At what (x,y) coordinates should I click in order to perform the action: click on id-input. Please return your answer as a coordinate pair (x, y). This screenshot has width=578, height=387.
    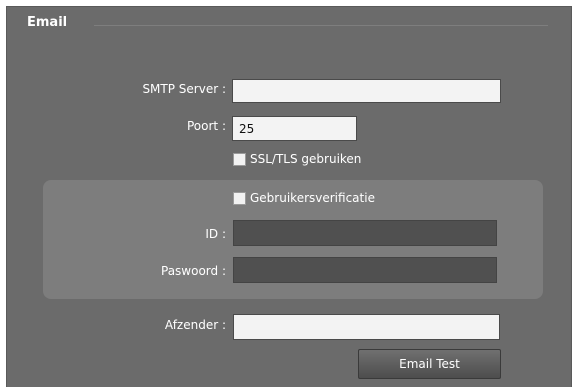
    Looking at the image, I should click on (365, 233).